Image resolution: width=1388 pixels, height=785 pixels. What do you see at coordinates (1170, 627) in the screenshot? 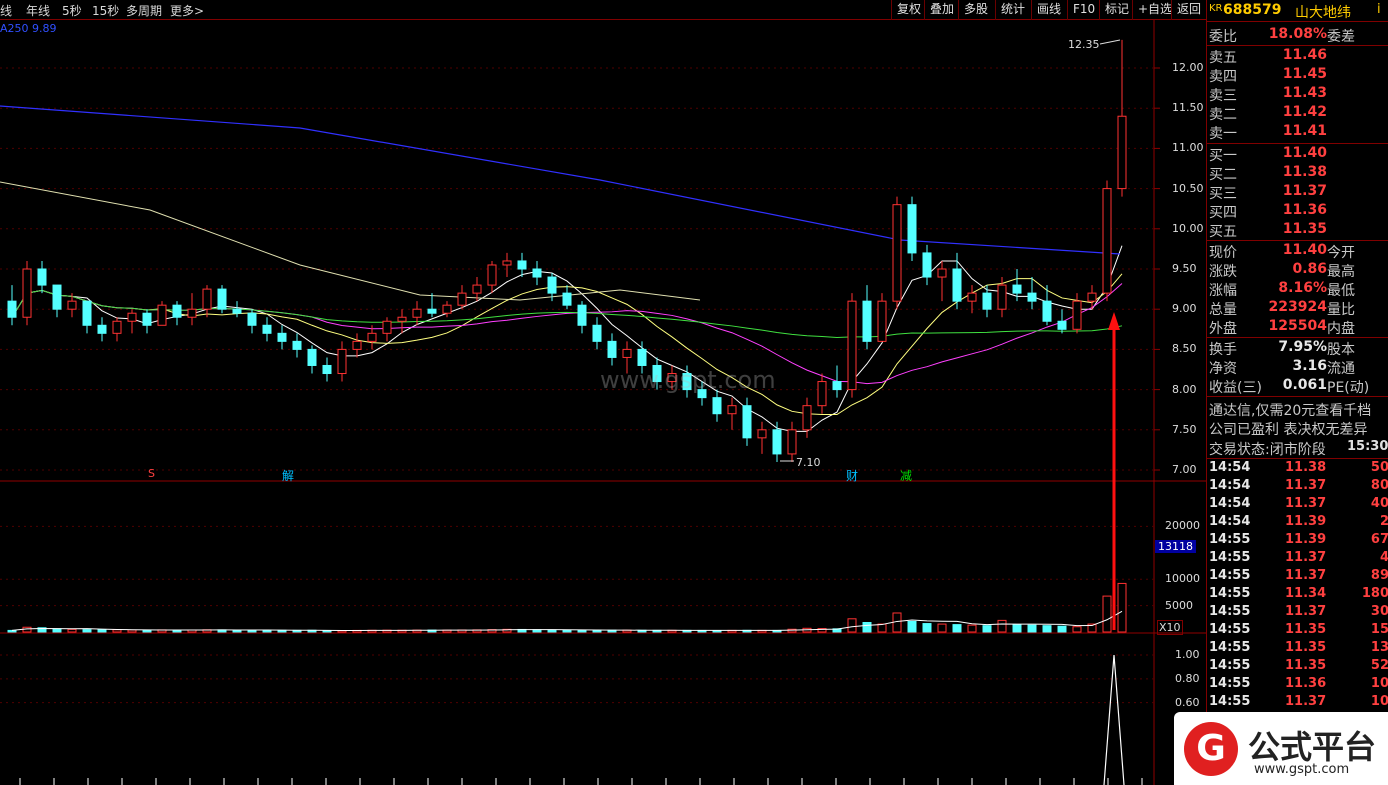
I see `volume-scale-label: X10` at bounding box center [1170, 627].